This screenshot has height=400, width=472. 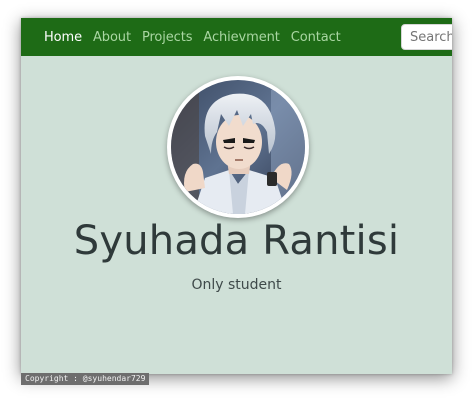 What do you see at coordinates (63, 37) in the screenshot?
I see `nav-link-home: Home` at bounding box center [63, 37].